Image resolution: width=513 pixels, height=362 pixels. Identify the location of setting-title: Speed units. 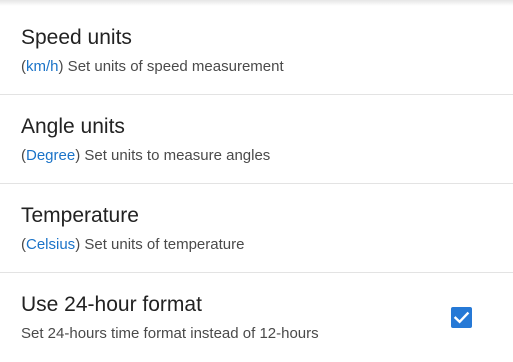
(76, 37).